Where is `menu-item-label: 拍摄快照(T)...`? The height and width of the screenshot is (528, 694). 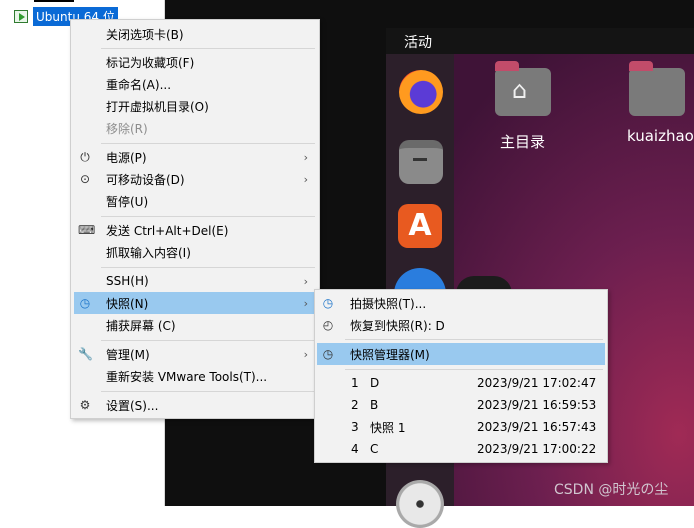
menu-item-label: 拍摄快照(T)... is located at coordinates (388, 303).